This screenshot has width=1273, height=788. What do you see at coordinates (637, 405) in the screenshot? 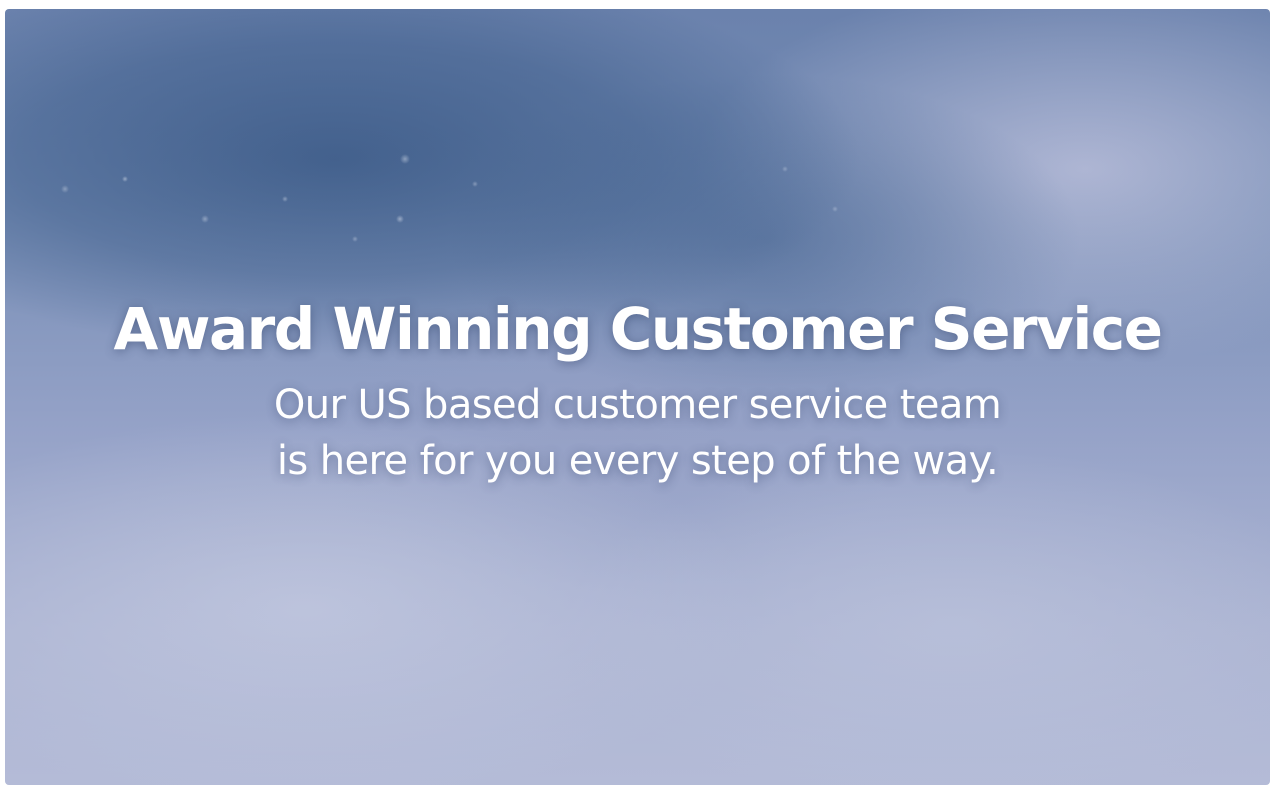
I see `hero-subtitle-line-1: Our US based customer service team` at bounding box center [637, 405].